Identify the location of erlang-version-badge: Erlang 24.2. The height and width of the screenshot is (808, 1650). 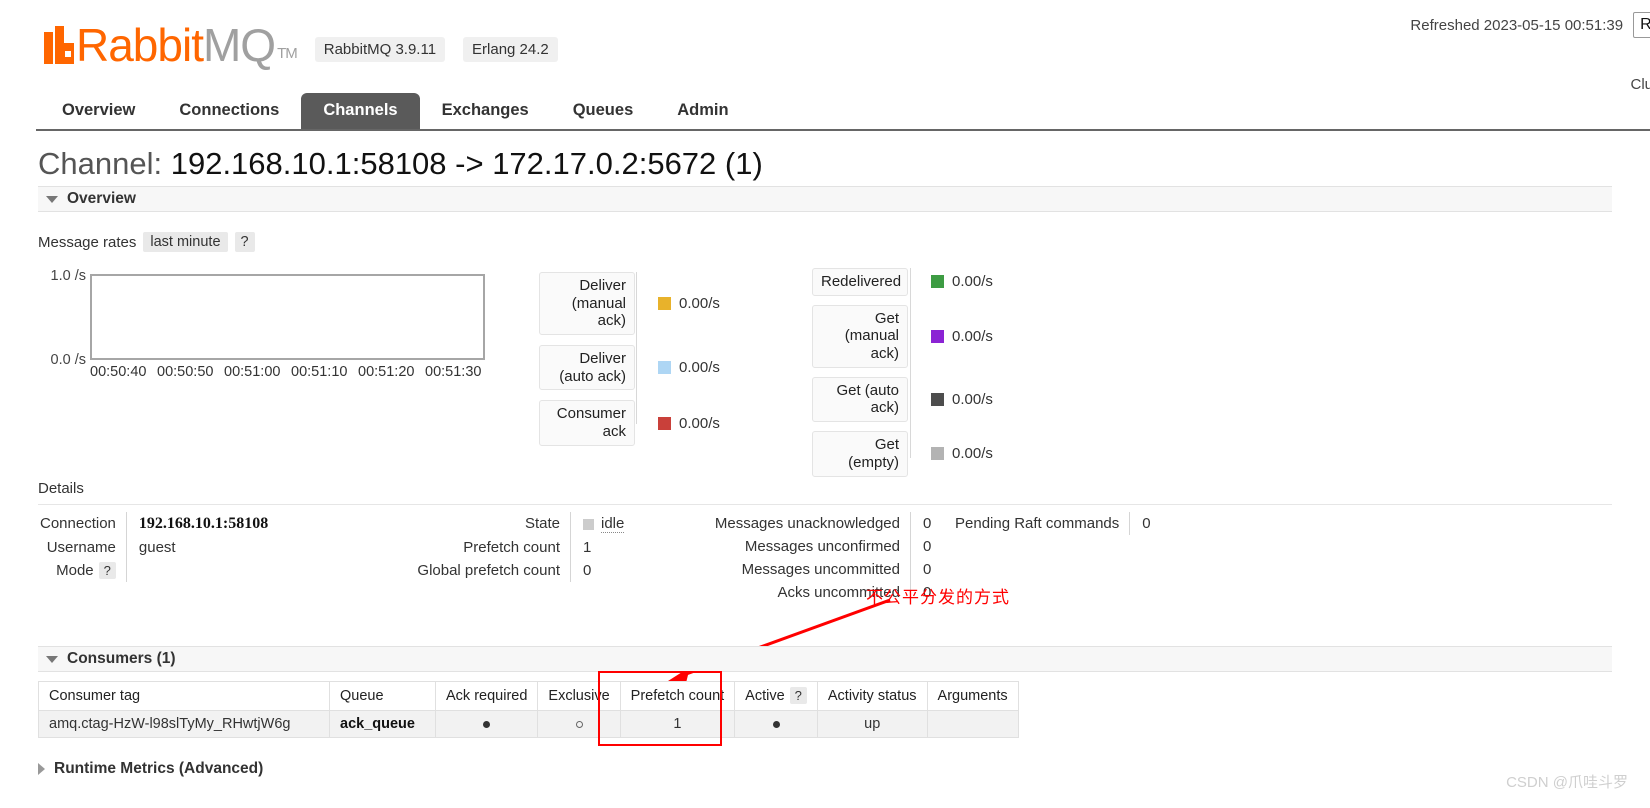
(510, 49).